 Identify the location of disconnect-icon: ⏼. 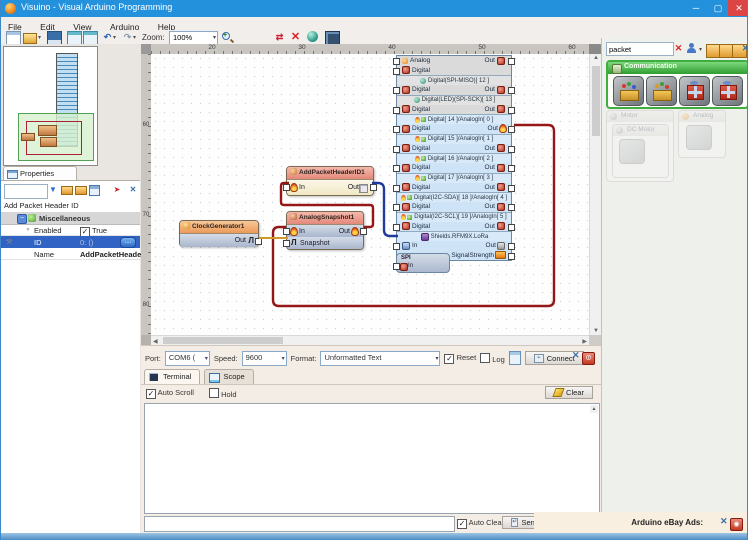
(588, 358).